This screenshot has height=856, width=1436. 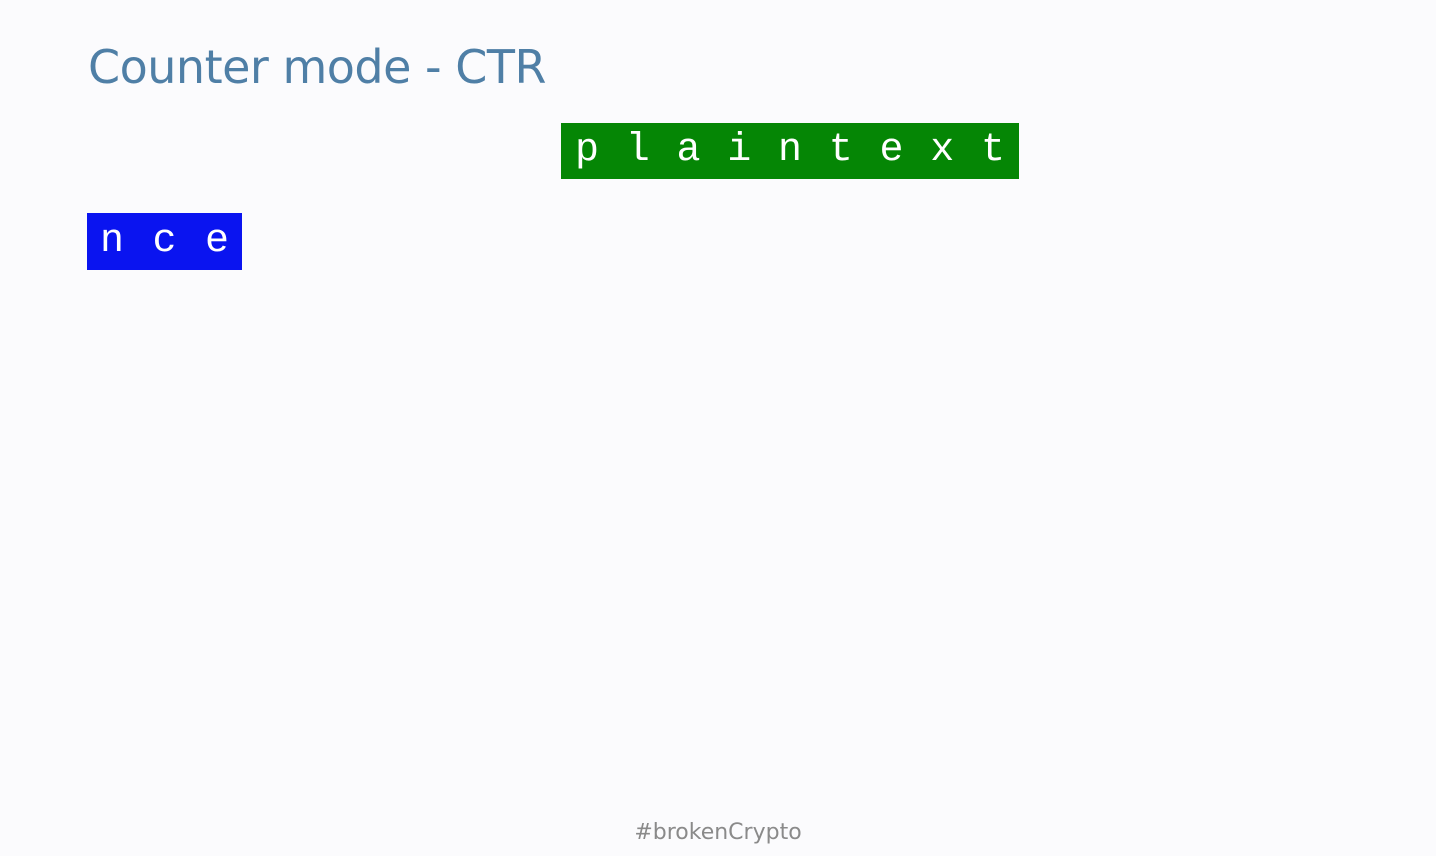 I want to click on nonce-char: c, so click(x=164, y=241).